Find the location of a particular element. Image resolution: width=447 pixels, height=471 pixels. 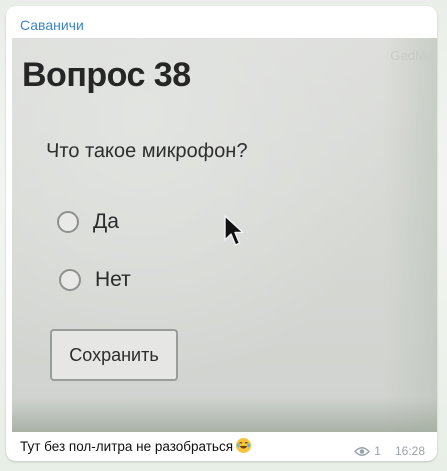

message-meta: 1 16:28 is located at coordinates (389, 451).